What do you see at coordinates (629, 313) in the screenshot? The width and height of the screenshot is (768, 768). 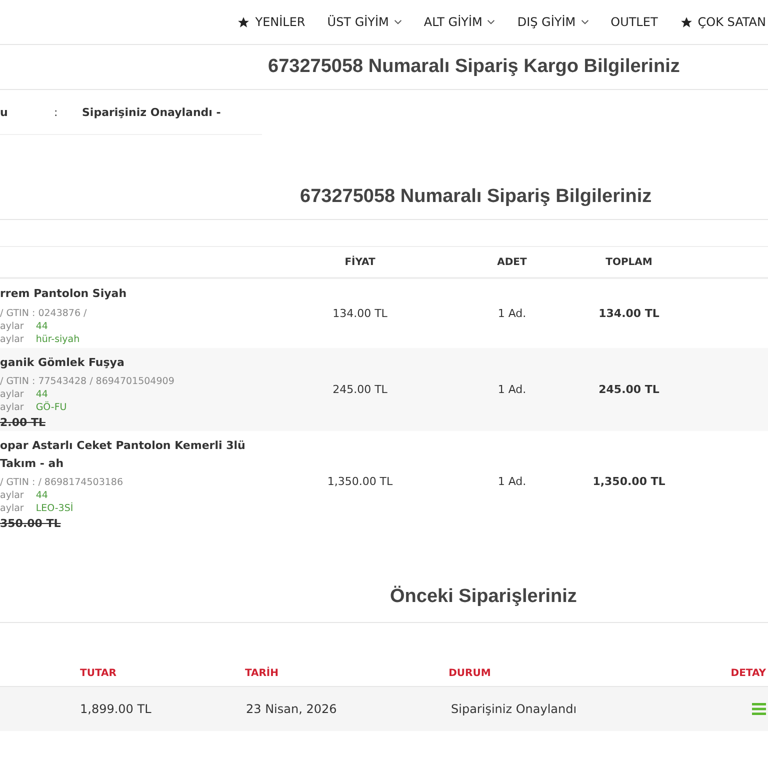 I see `total-text: 134.00 TL` at bounding box center [629, 313].